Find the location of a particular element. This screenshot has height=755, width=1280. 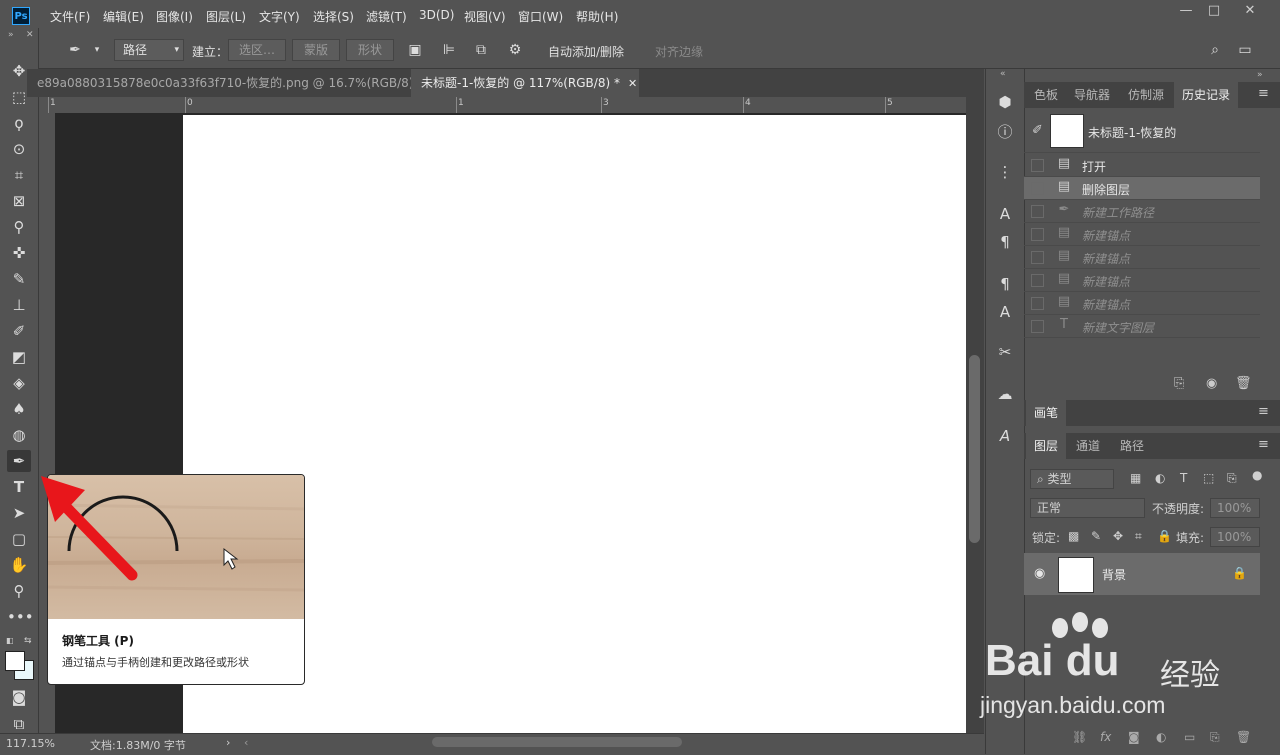

path-select-icon: ➤ is located at coordinates (19, 513).